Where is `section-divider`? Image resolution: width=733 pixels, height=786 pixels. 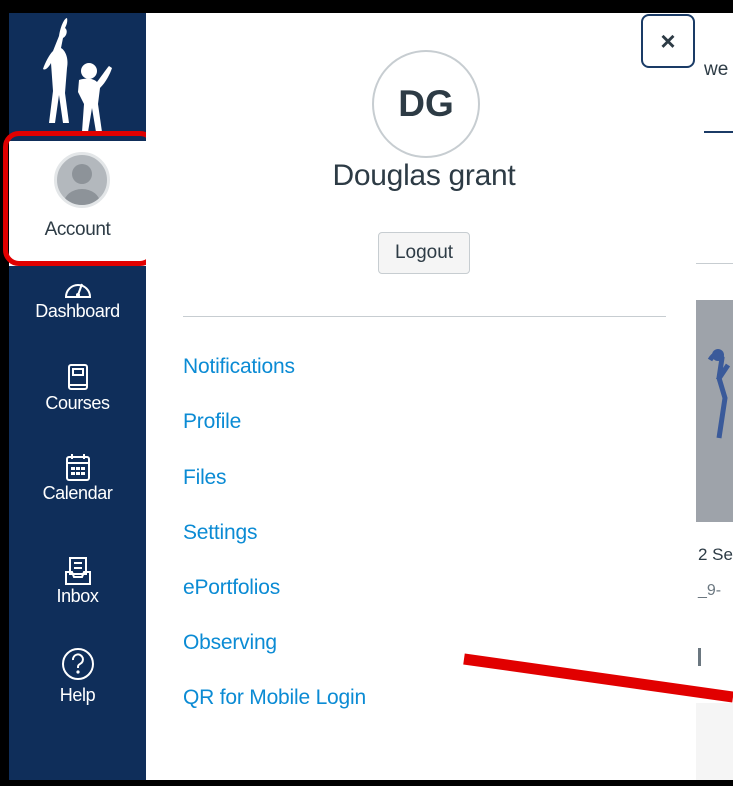
section-divider is located at coordinates (714, 263).